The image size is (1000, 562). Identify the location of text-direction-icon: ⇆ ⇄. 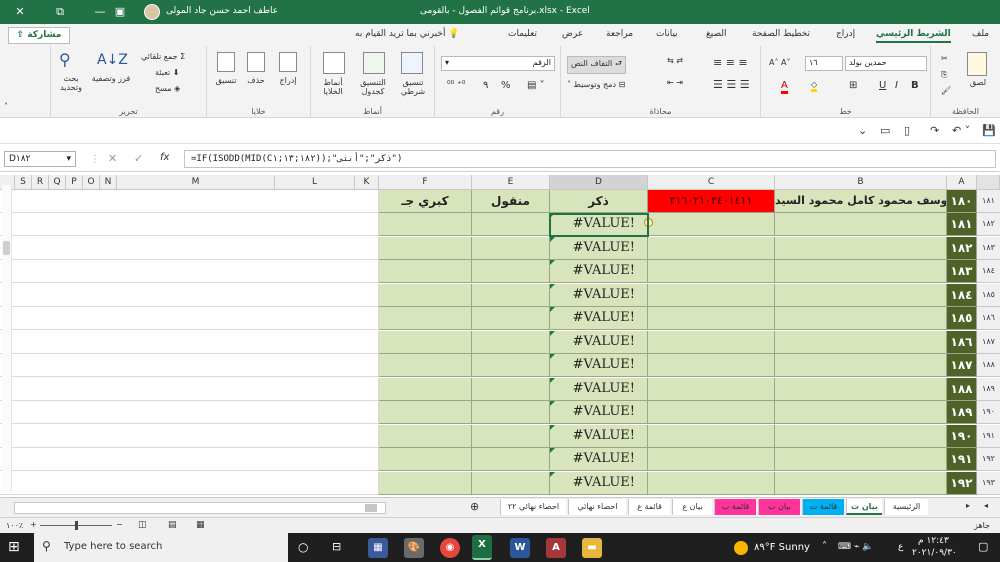
(675, 60).